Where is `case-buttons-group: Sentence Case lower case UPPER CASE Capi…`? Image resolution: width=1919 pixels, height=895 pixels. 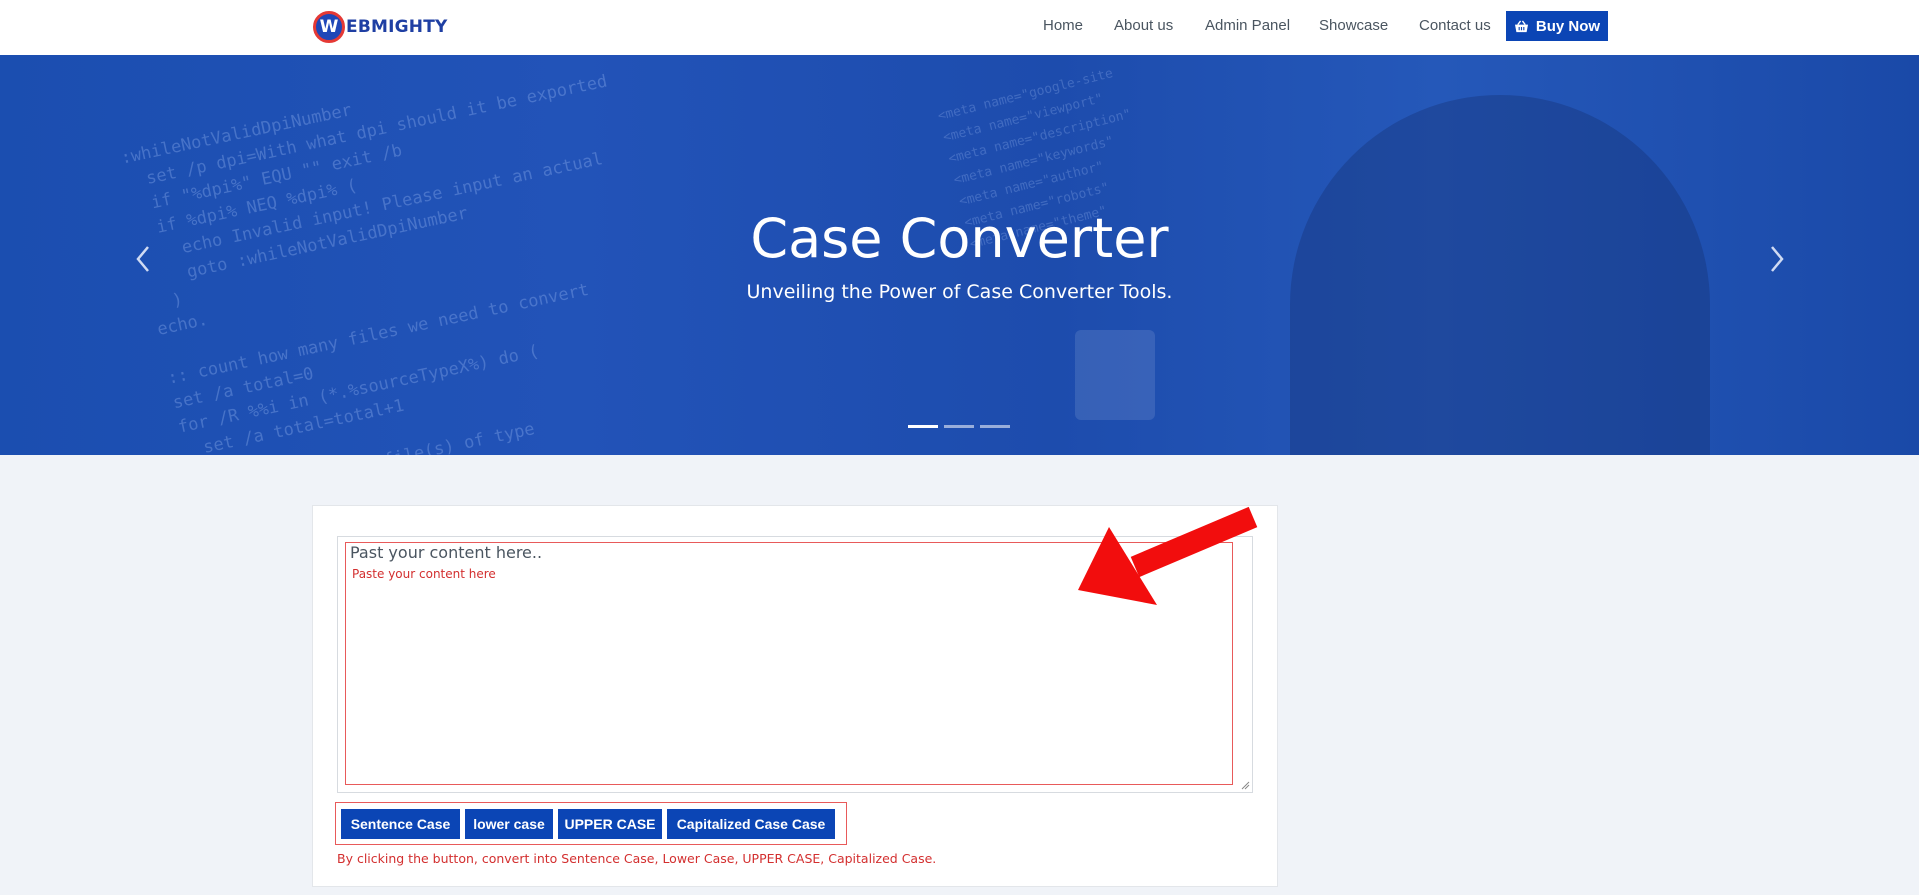
case-buttons-group: Sentence Case lower case UPPER CASE Capi… is located at coordinates (591, 823).